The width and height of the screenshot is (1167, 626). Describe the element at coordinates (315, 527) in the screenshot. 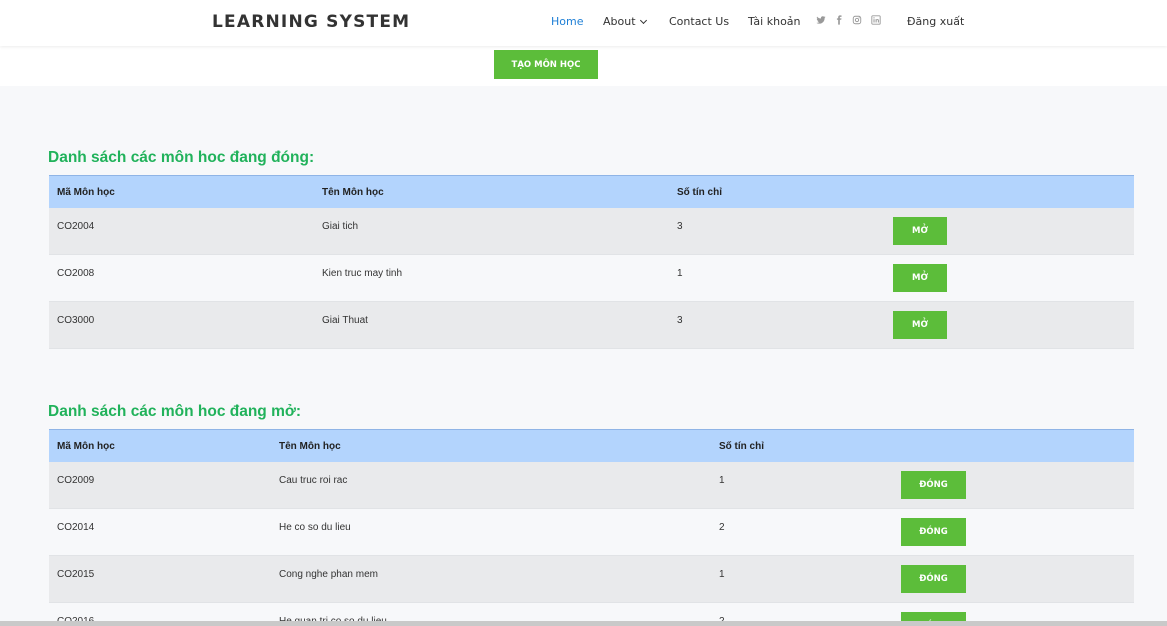

I see `cell-course-name: He co so du lieu` at that location.